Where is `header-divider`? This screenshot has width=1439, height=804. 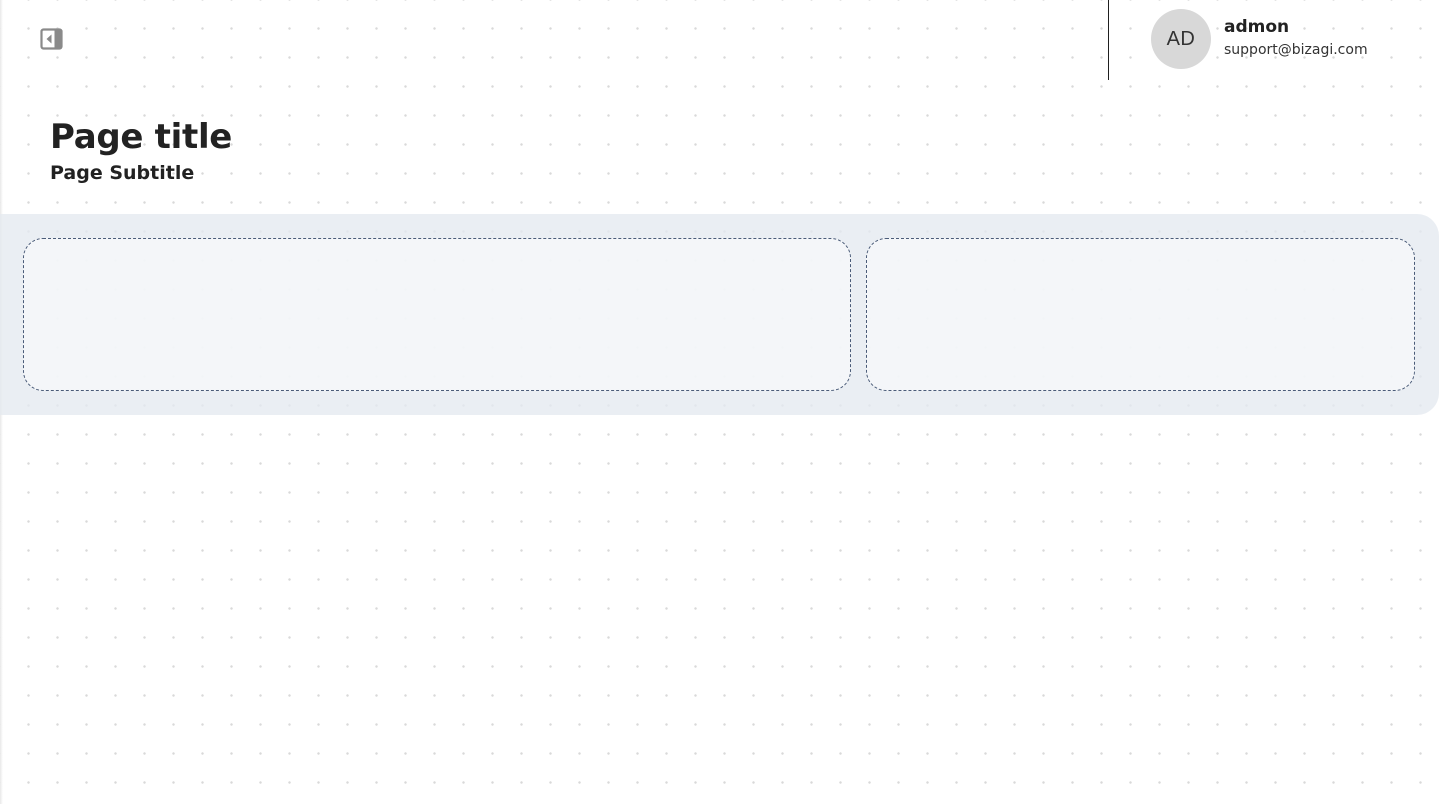 header-divider is located at coordinates (1108, 40).